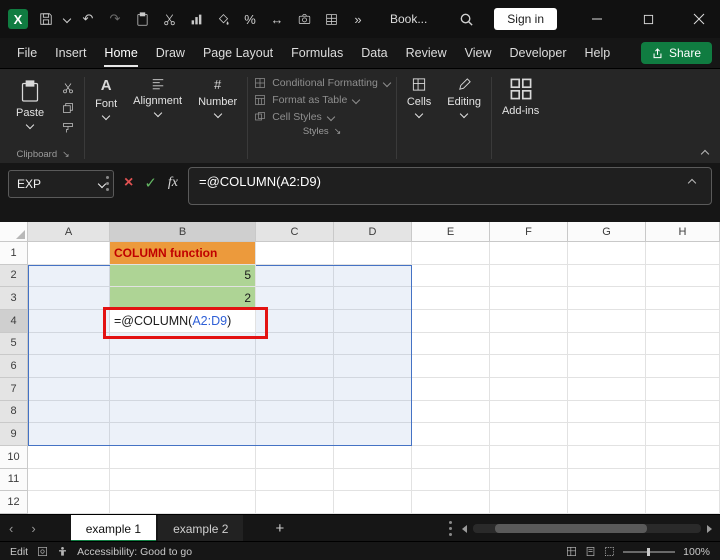 The height and width of the screenshot is (560, 720). I want to click on cell-A11, so click(69, 480).